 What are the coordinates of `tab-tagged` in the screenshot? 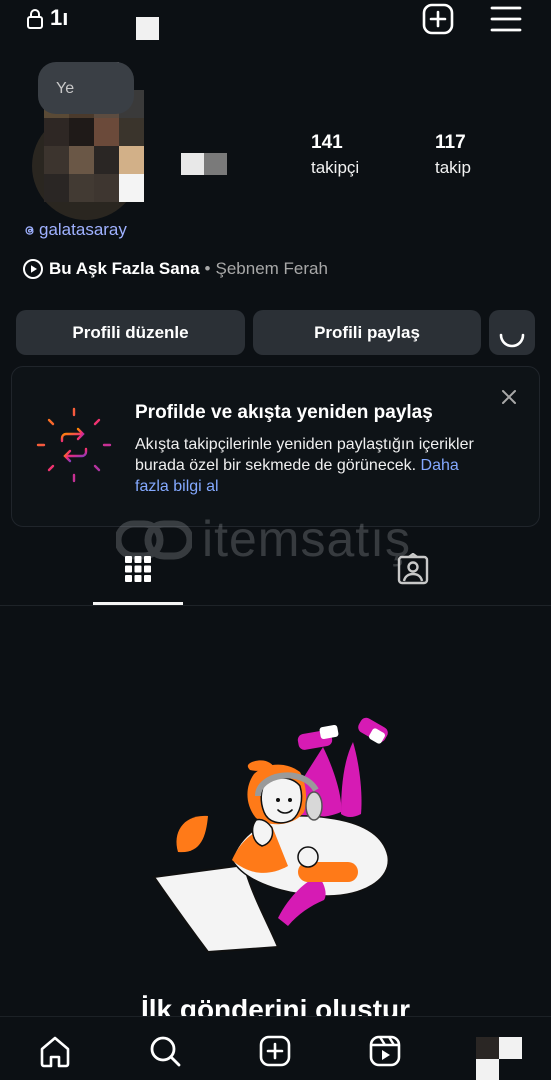 It's located at (413, 579).